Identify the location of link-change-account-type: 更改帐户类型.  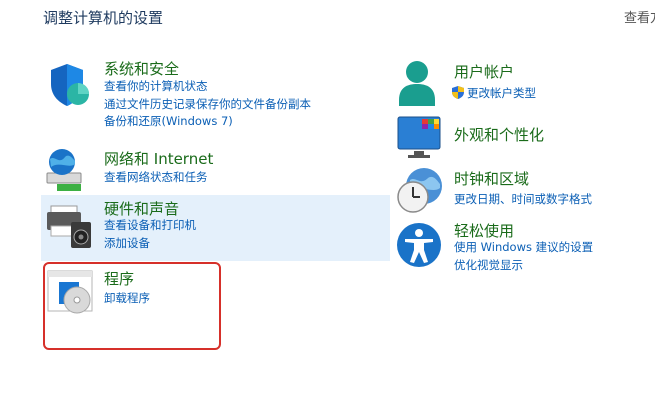
(501, 93).